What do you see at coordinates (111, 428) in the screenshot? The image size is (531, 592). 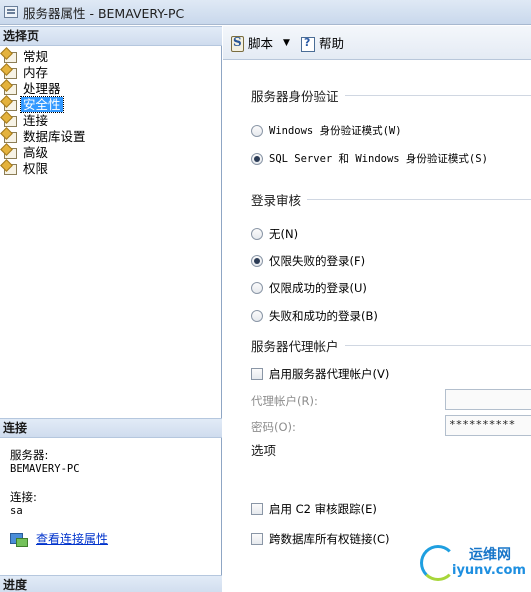 I see `connection-header: 连接` at bounding box center [111, 428].